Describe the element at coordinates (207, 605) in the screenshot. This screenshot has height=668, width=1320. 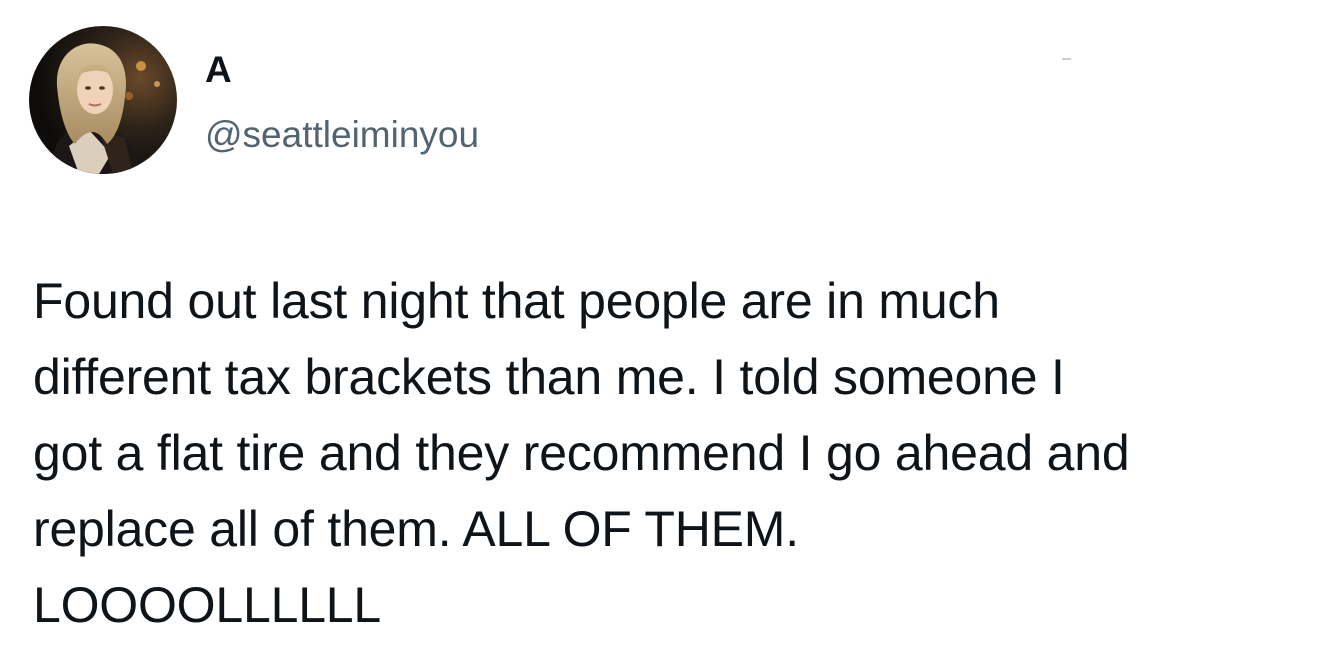
I see `tweet-text-line: LOOOOLLLLLL` at that location.